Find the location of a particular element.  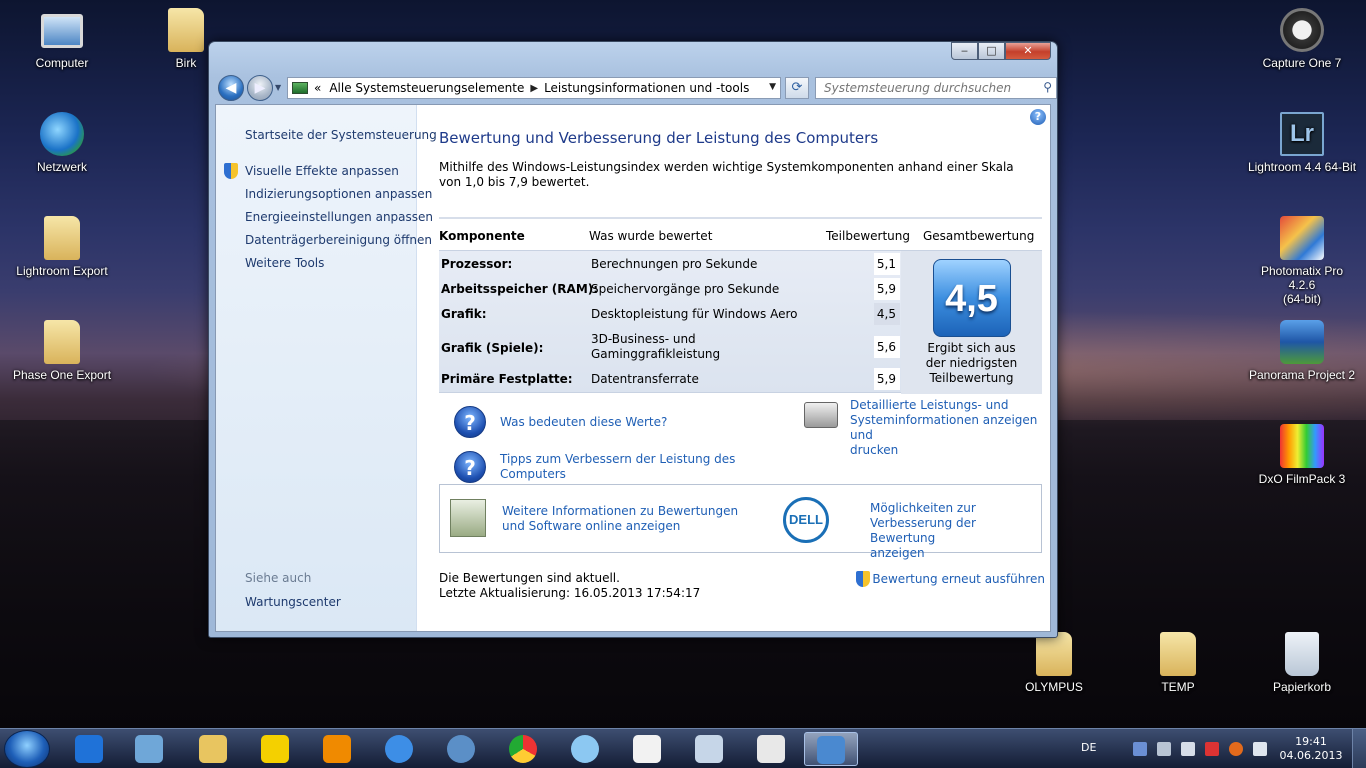

what-mean-label: Was bedeuten diese Werte? is located at coordinates (583, 422).